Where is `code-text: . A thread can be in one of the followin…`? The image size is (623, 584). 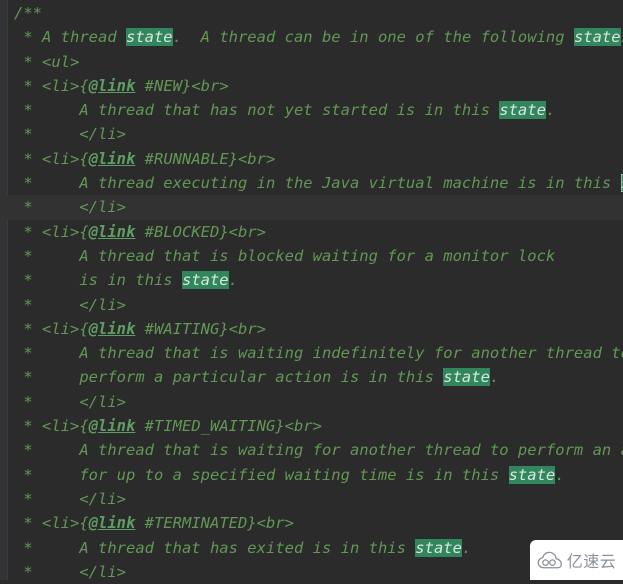
code-text: . A thread can be in one of the followin… is located at coordinates (373, 37).